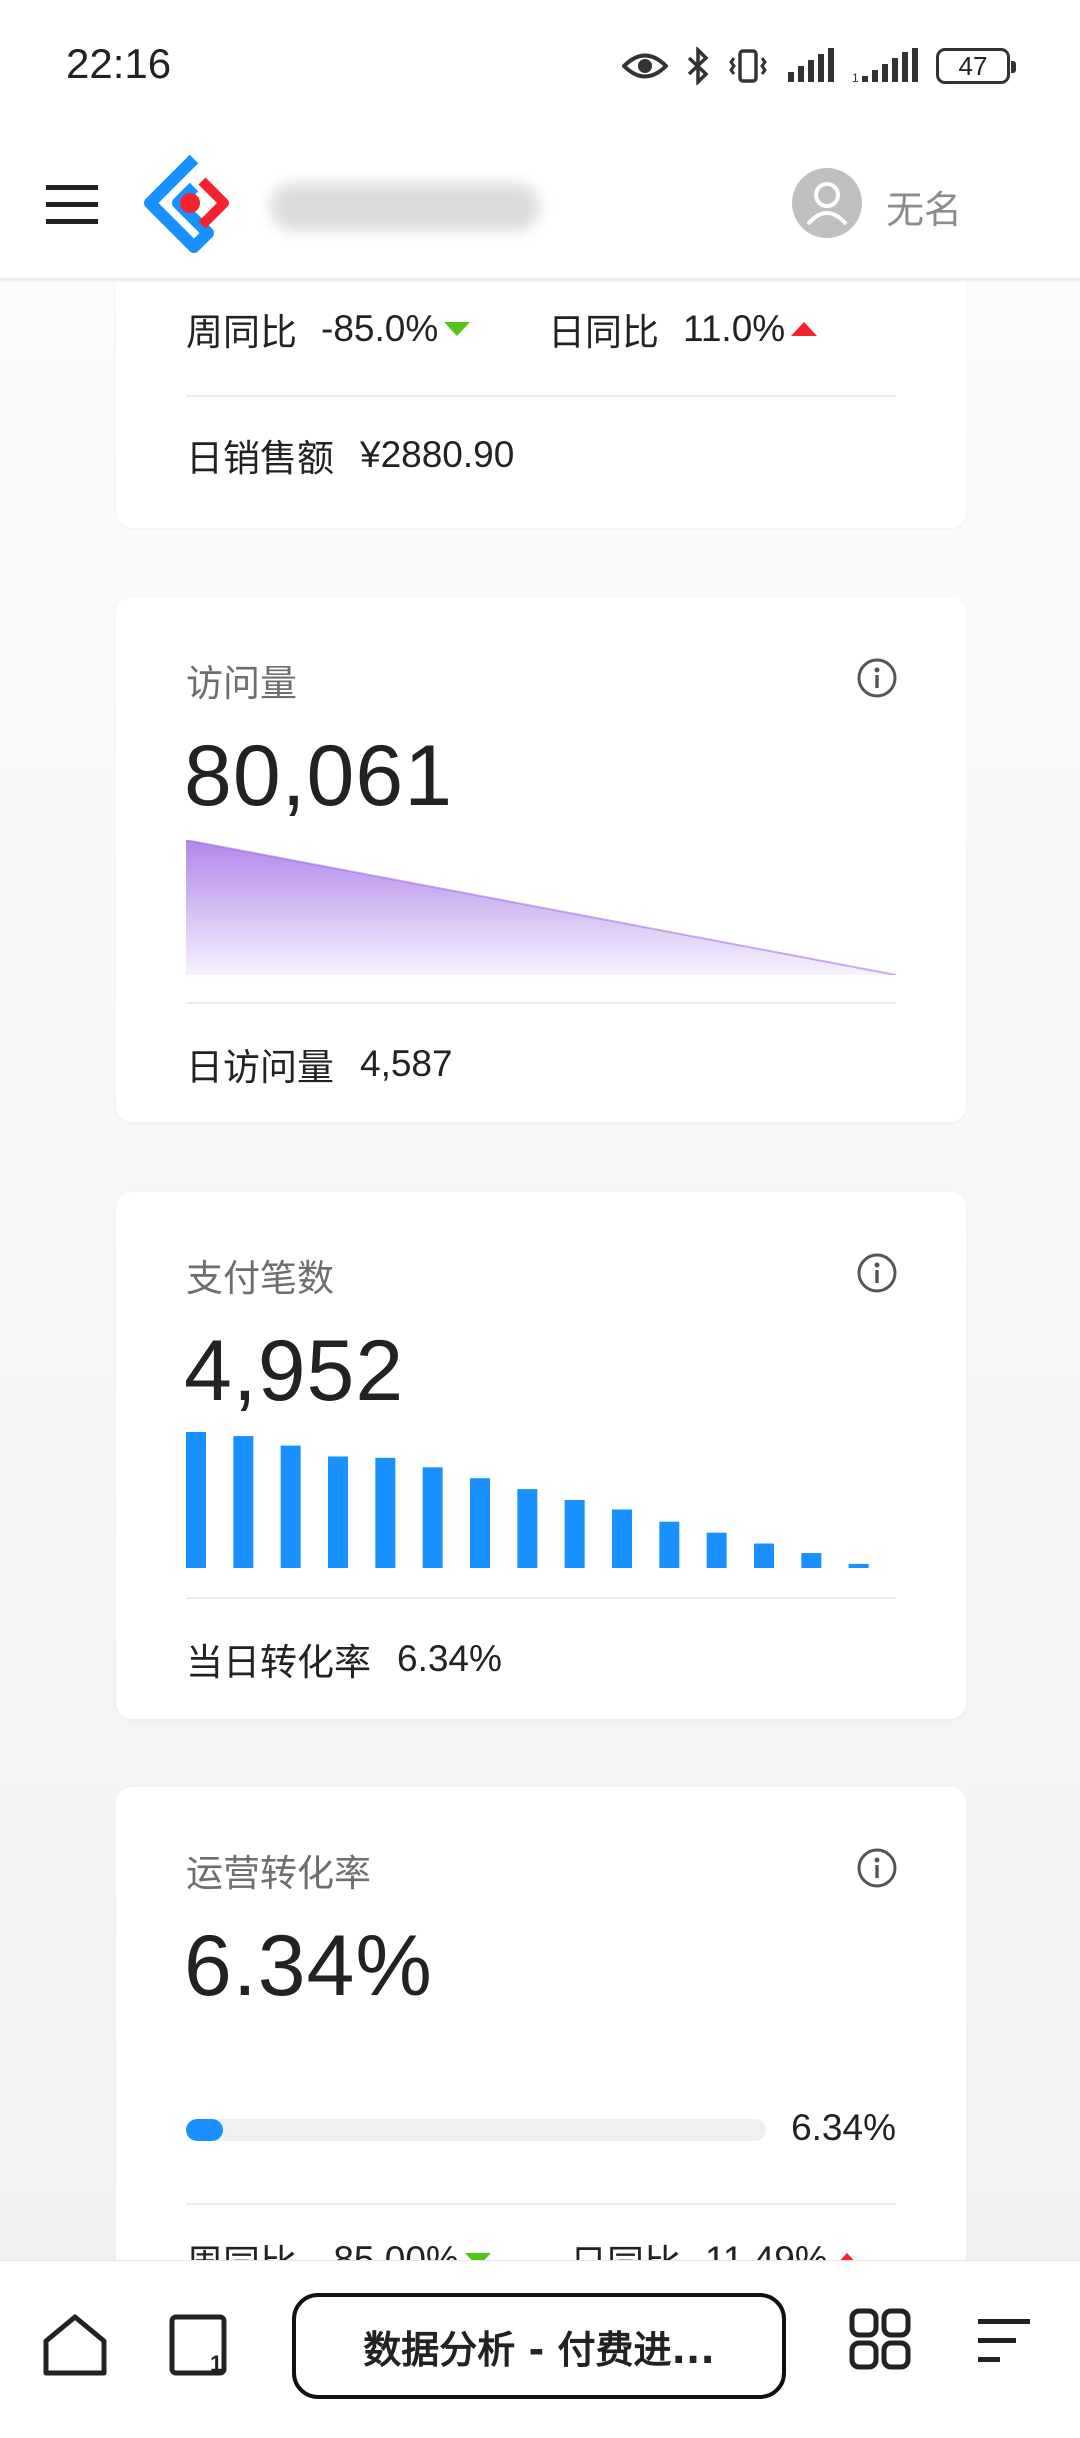 The width and height of the screenshot is (1080, 2438). I want to click on footer-label: 日销售额, so click(260, 458).